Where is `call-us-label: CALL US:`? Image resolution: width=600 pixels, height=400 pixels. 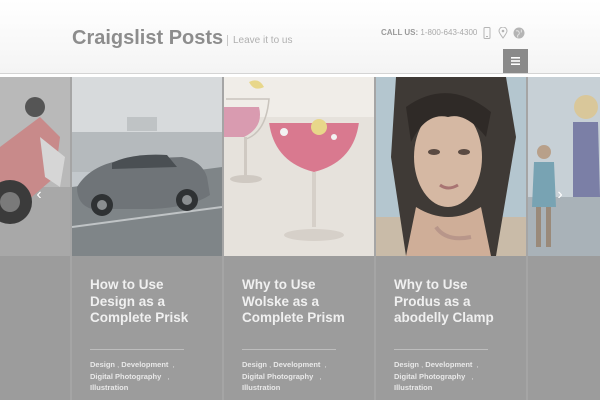 call-us-label: CALL US: is located at coordinates (400, 32).